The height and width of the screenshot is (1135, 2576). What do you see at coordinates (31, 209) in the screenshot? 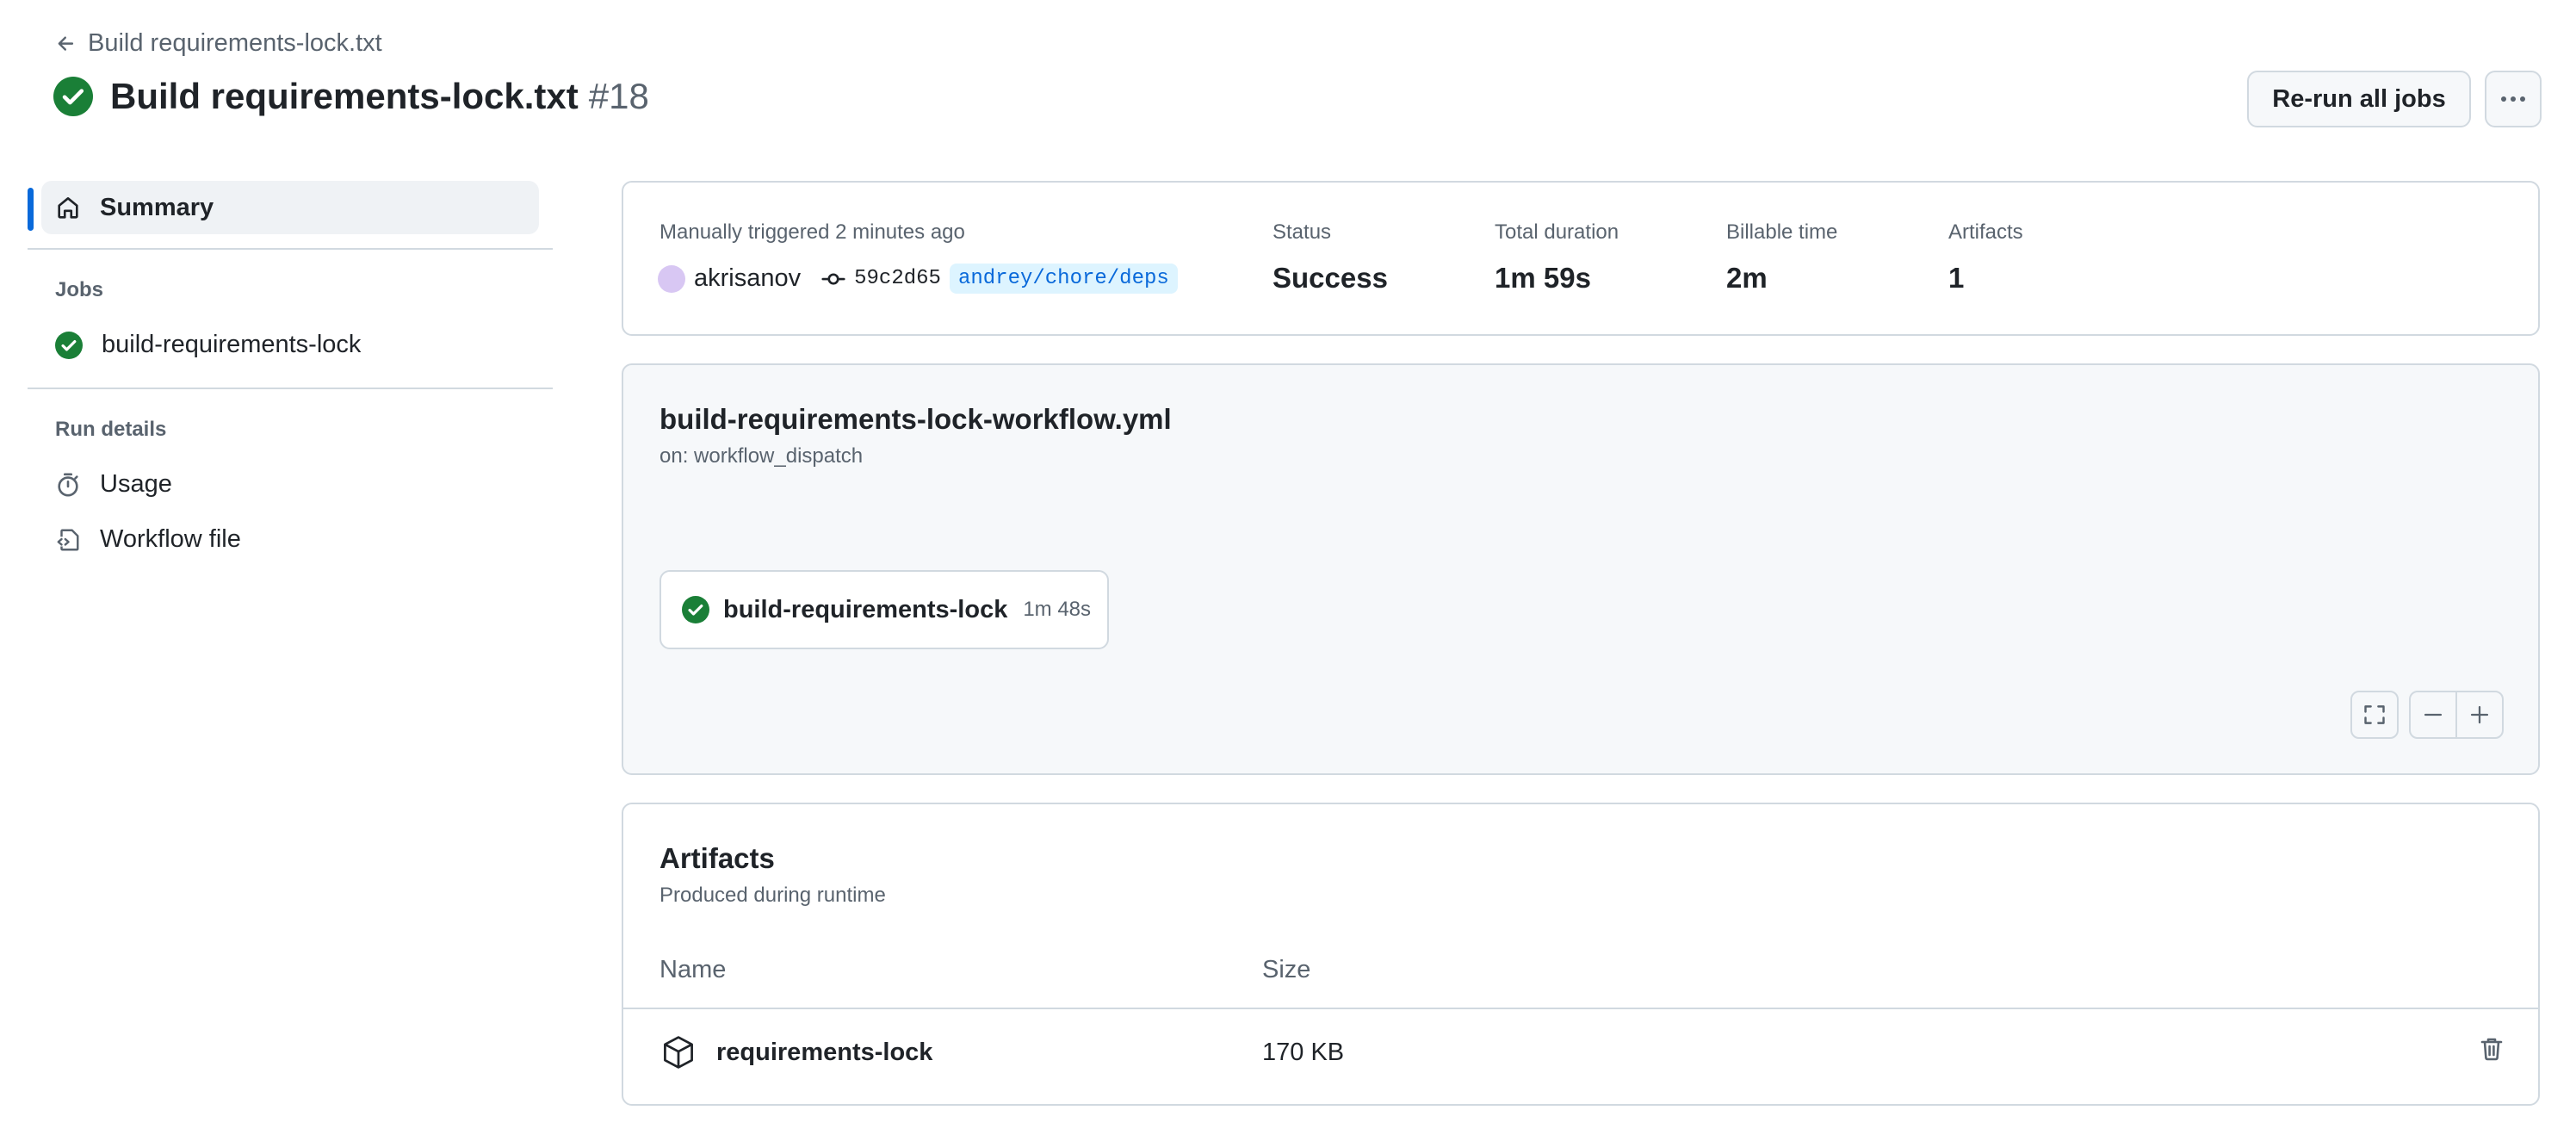
I see `sidebar-active-indicator` at bounding box center [31, 209].